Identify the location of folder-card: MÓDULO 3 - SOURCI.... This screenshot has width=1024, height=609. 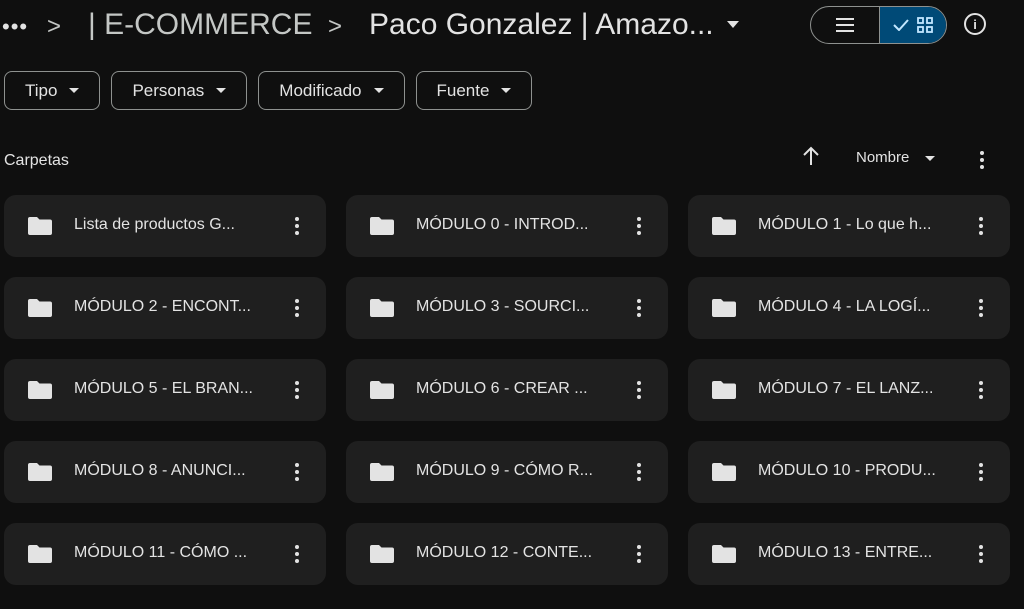
(507, 308).